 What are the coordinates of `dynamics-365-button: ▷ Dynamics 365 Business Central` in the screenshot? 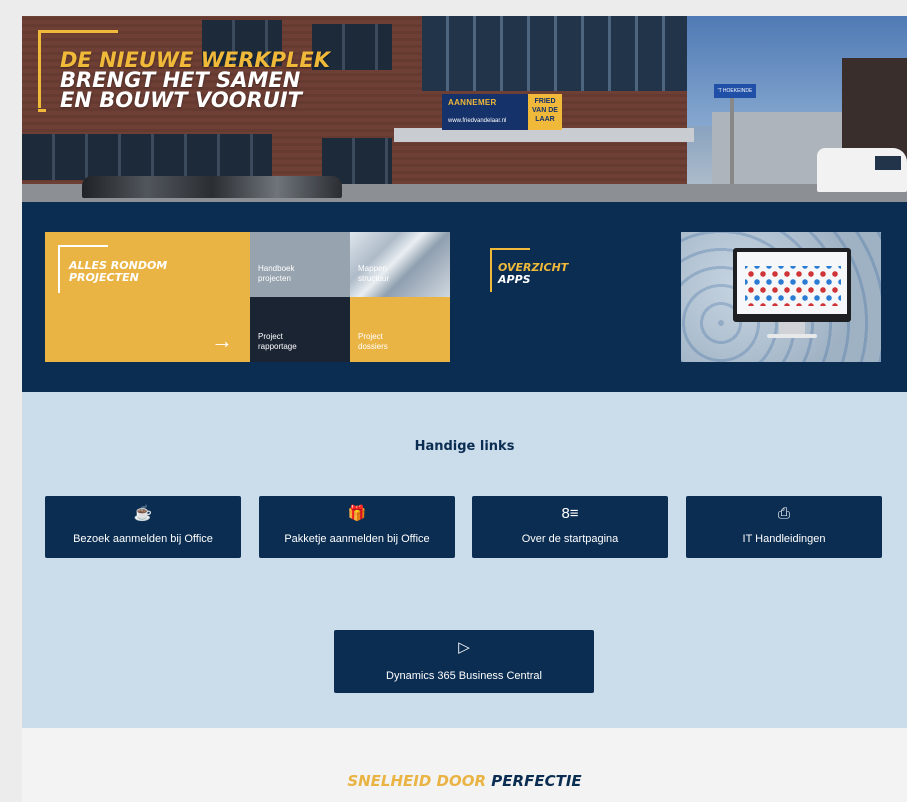 It's located at (464, 661).